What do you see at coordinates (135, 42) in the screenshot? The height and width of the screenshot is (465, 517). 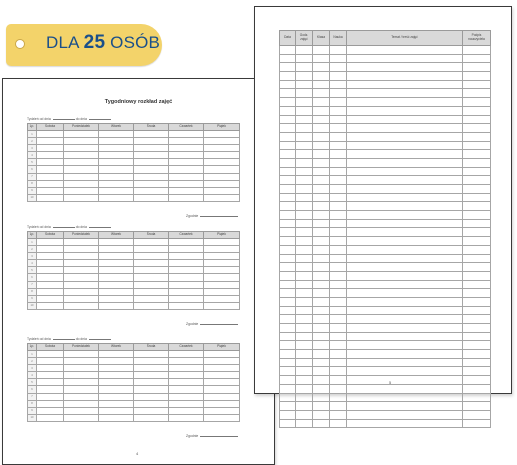 I see `tag-suffix: OSÓB` at bounding box center [135, 42].